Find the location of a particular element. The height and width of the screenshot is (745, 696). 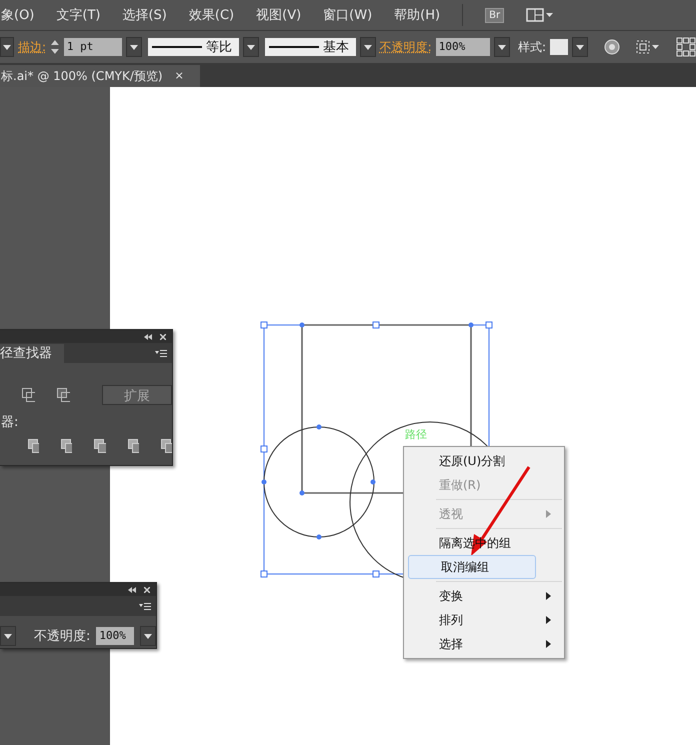

profile-select: 等比 is located at coordinates (193, 47).